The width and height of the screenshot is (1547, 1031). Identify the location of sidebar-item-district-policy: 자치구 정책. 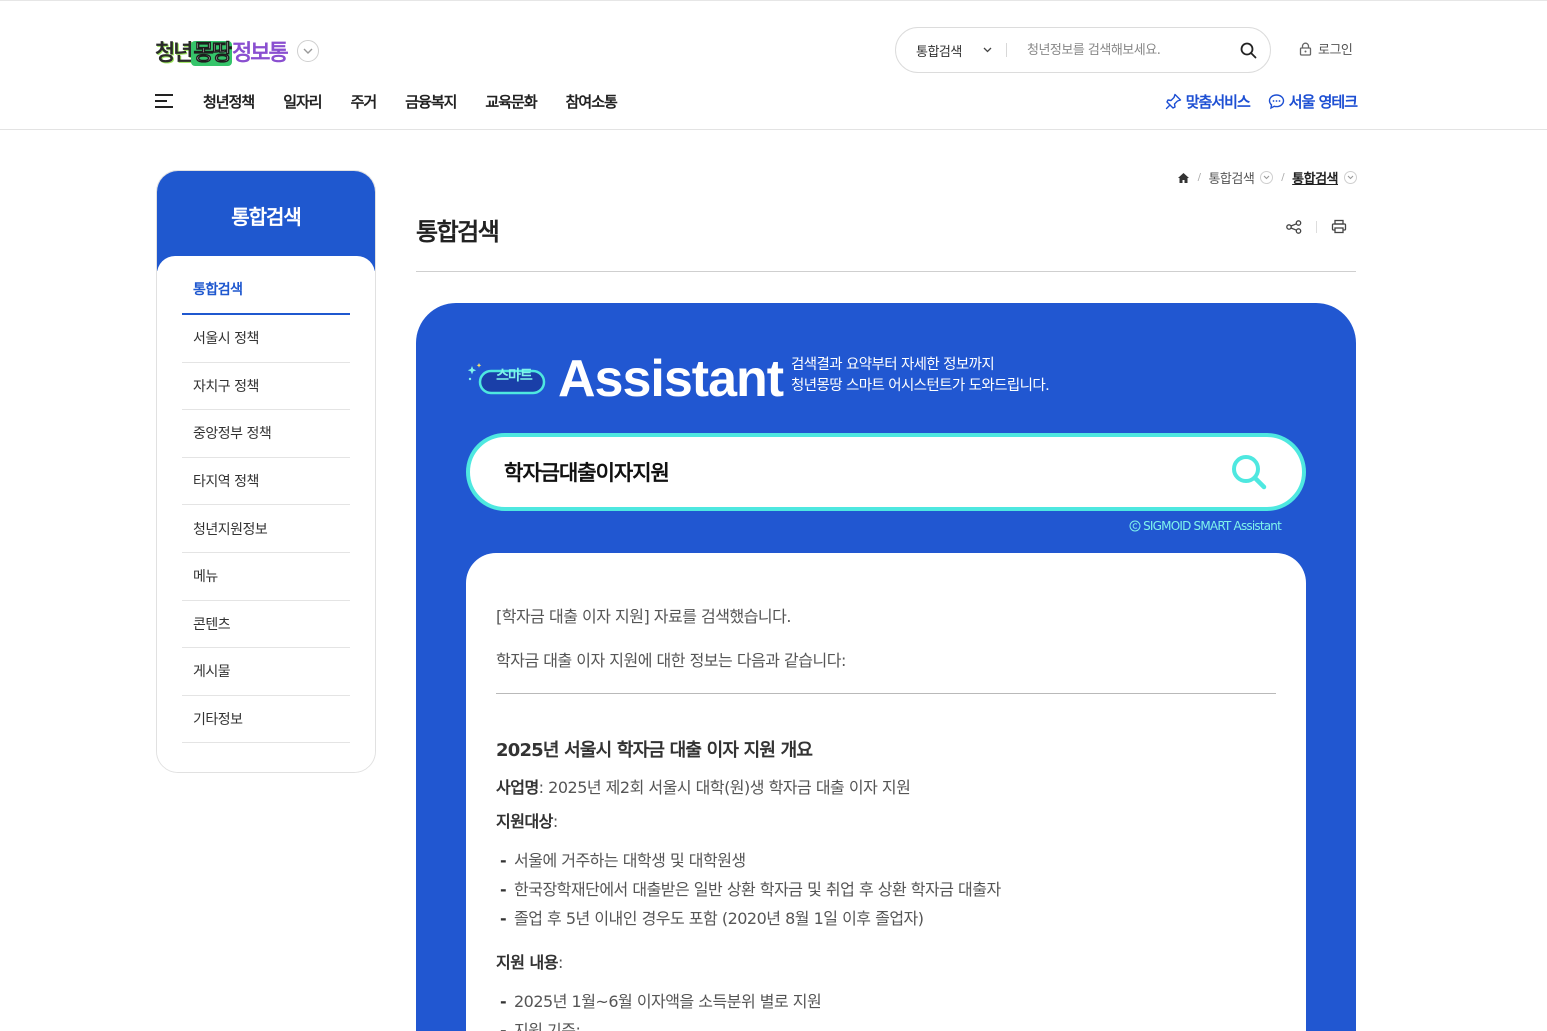
(266, 387).